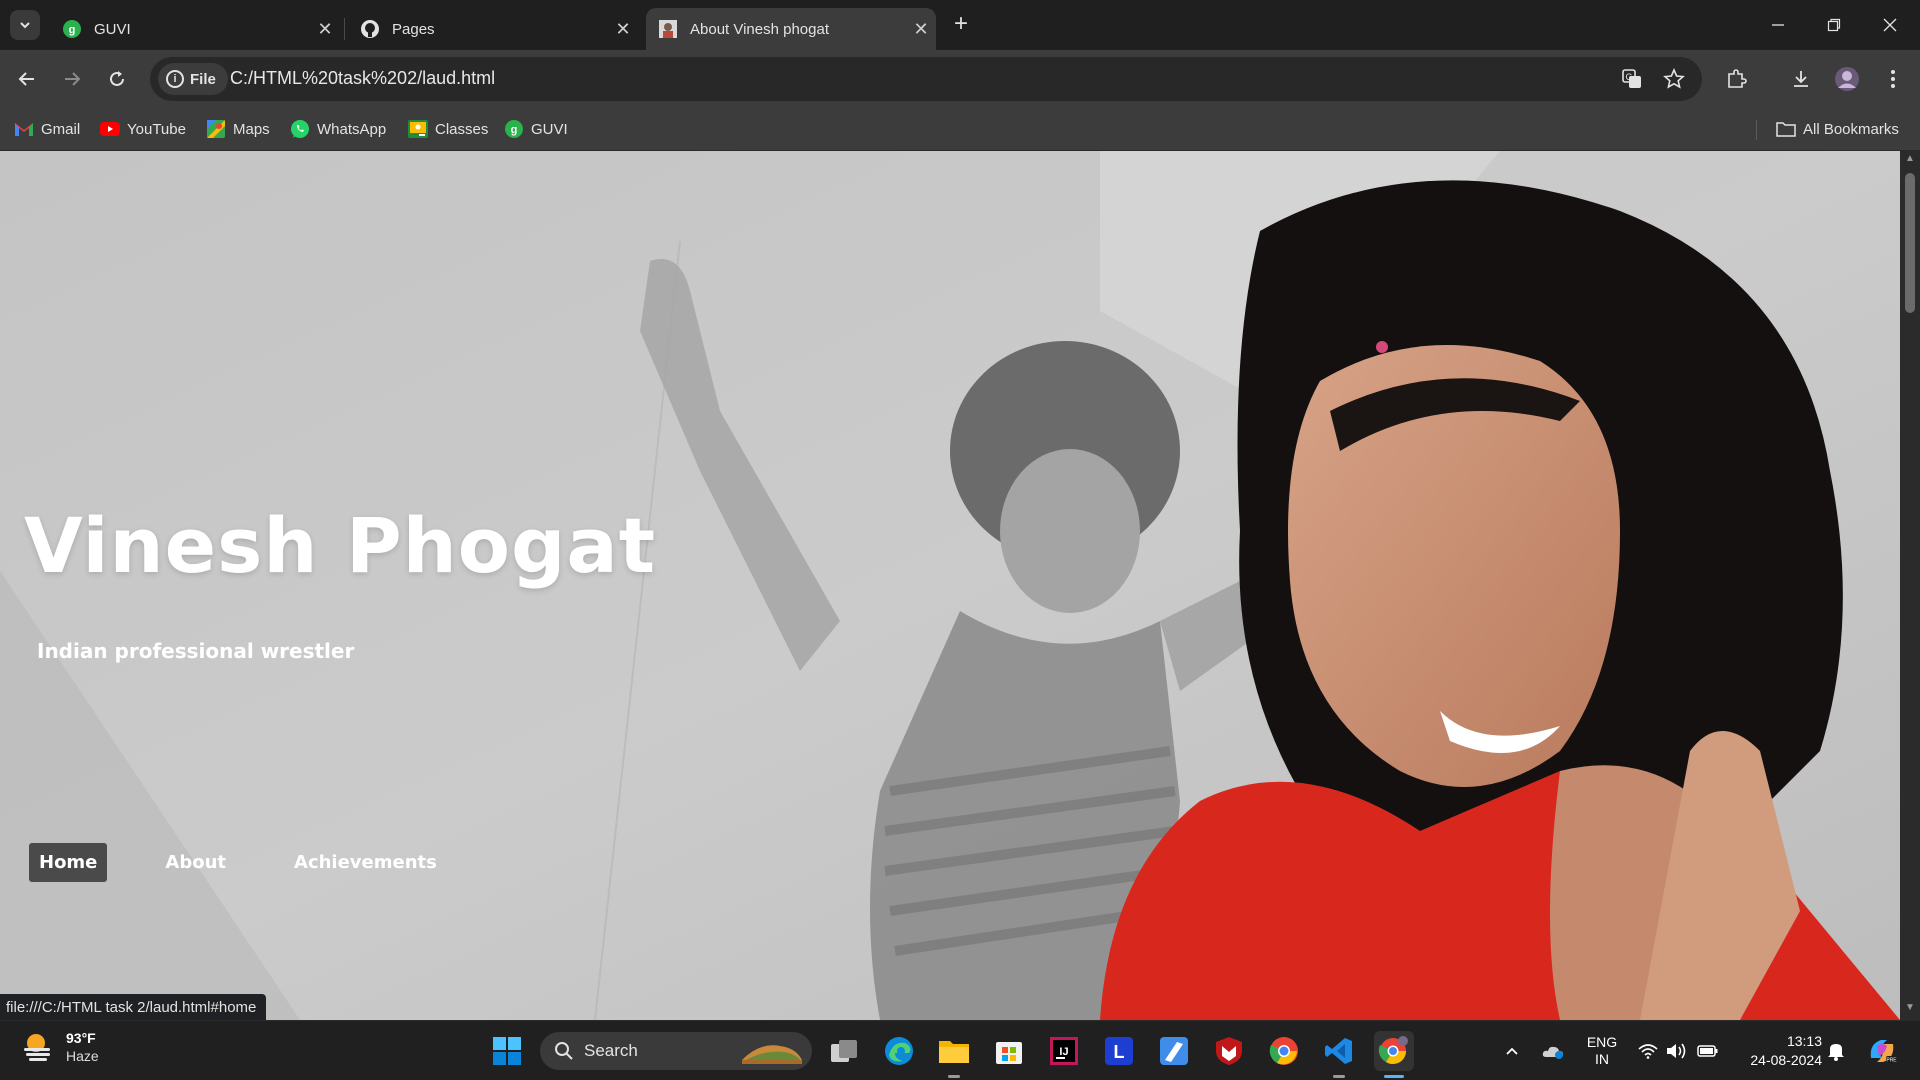 The image size is (1920, 1080). What do you see at coordinates (175, 79) in the screenshot?
I see `info-icon: i` at bounding box center [175, 79].